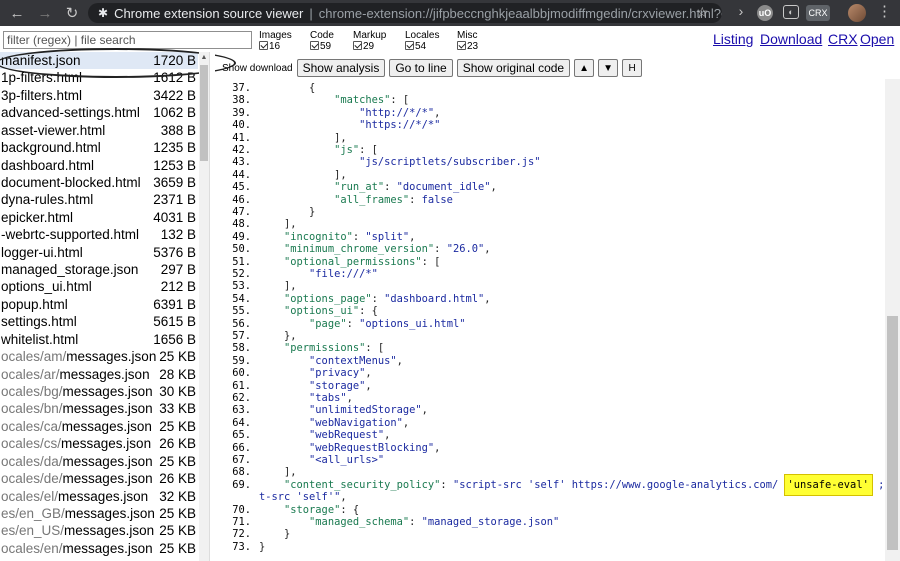 This screenshot has width=900, height=561. I want to click on line-number: 39., so click(241, 112).